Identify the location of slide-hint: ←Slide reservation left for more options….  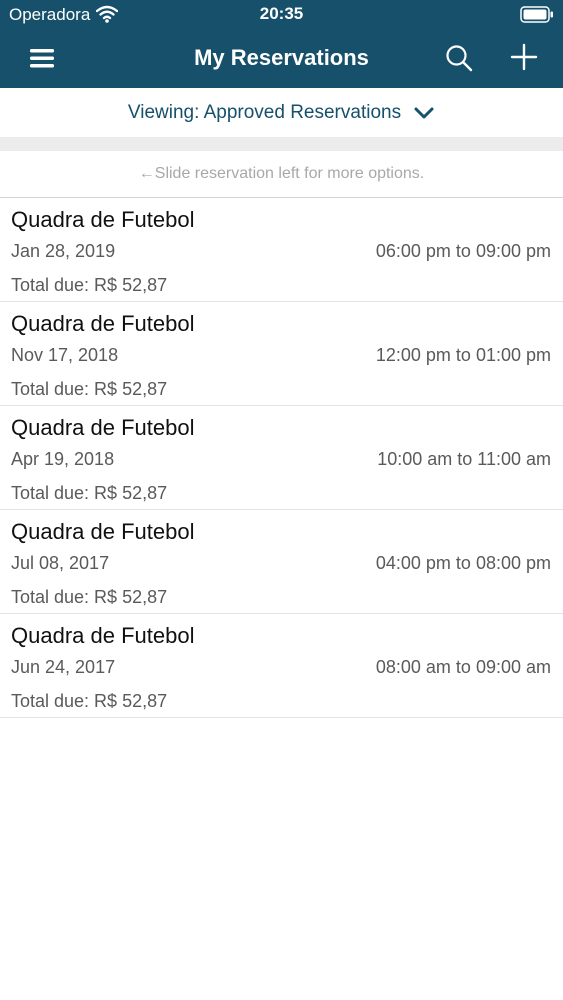
(281, 174).